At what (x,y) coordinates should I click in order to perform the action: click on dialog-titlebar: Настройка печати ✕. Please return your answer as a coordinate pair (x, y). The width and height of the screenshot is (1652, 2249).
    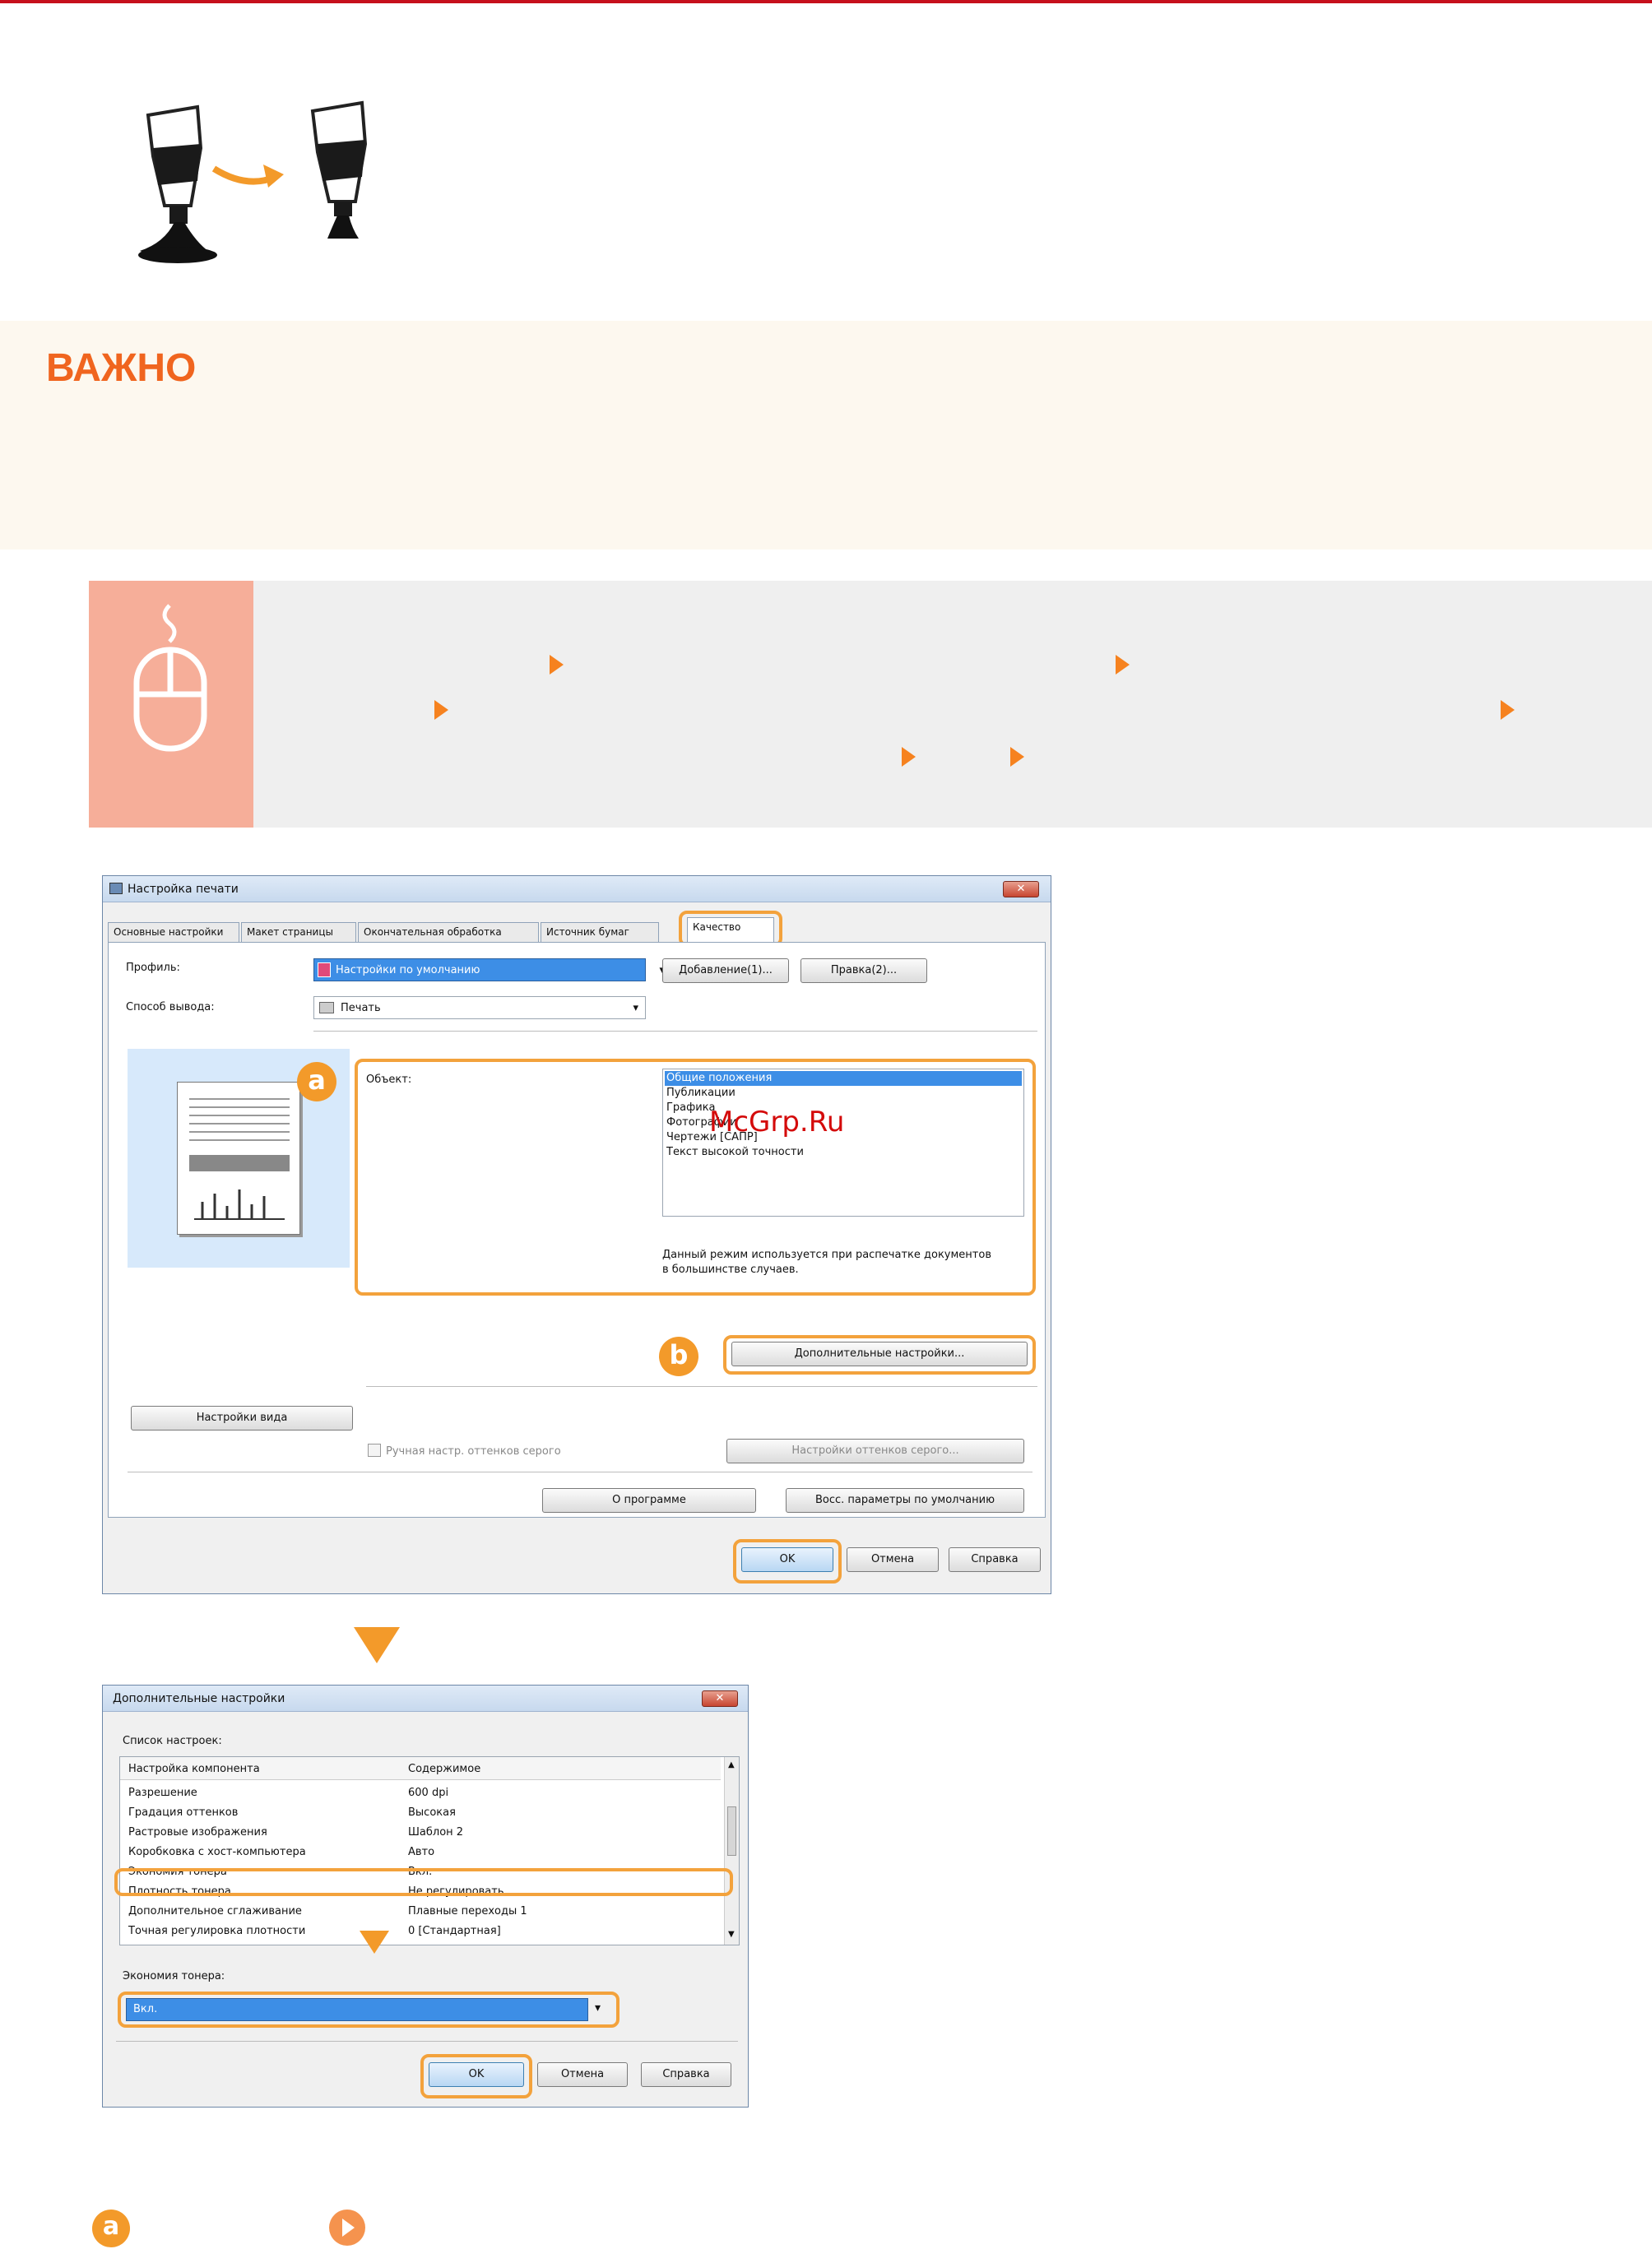
    Looking at the image, I should click on (577, 889).